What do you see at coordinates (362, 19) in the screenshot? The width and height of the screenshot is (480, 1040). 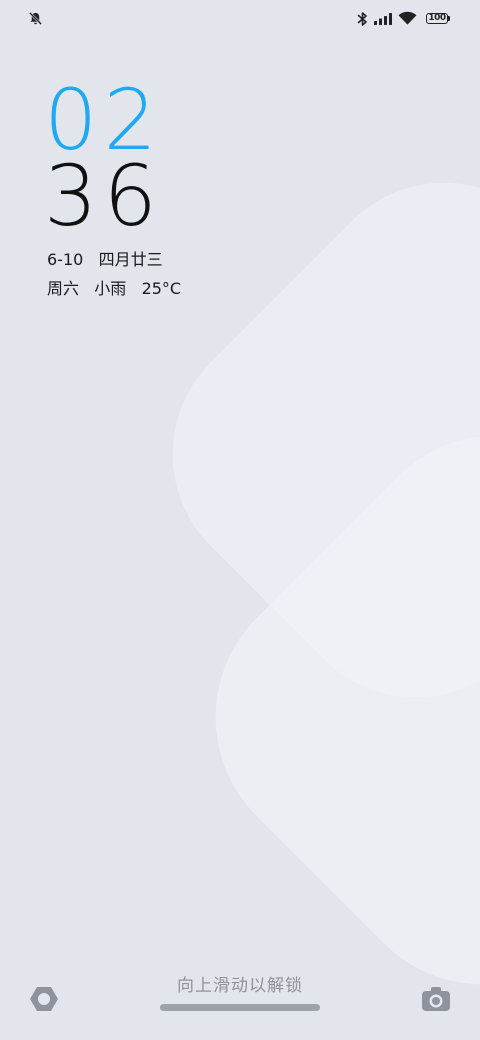 I see `bluetooth-icon` at bounding box center [362, 19].